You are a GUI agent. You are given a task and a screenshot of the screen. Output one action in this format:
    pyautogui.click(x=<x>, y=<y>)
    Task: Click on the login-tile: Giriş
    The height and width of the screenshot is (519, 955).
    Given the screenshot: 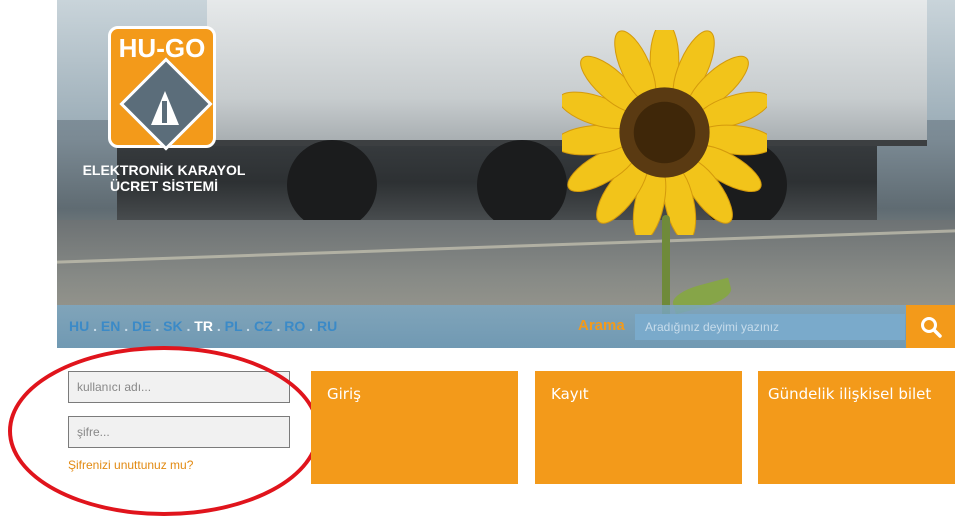 What is the action you would take?
    pyautogui.click(x=414, y=427)
    